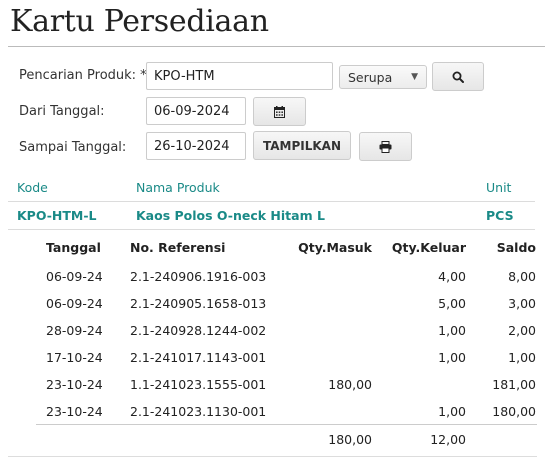  I want to click on print-icon, so click(385, 146).